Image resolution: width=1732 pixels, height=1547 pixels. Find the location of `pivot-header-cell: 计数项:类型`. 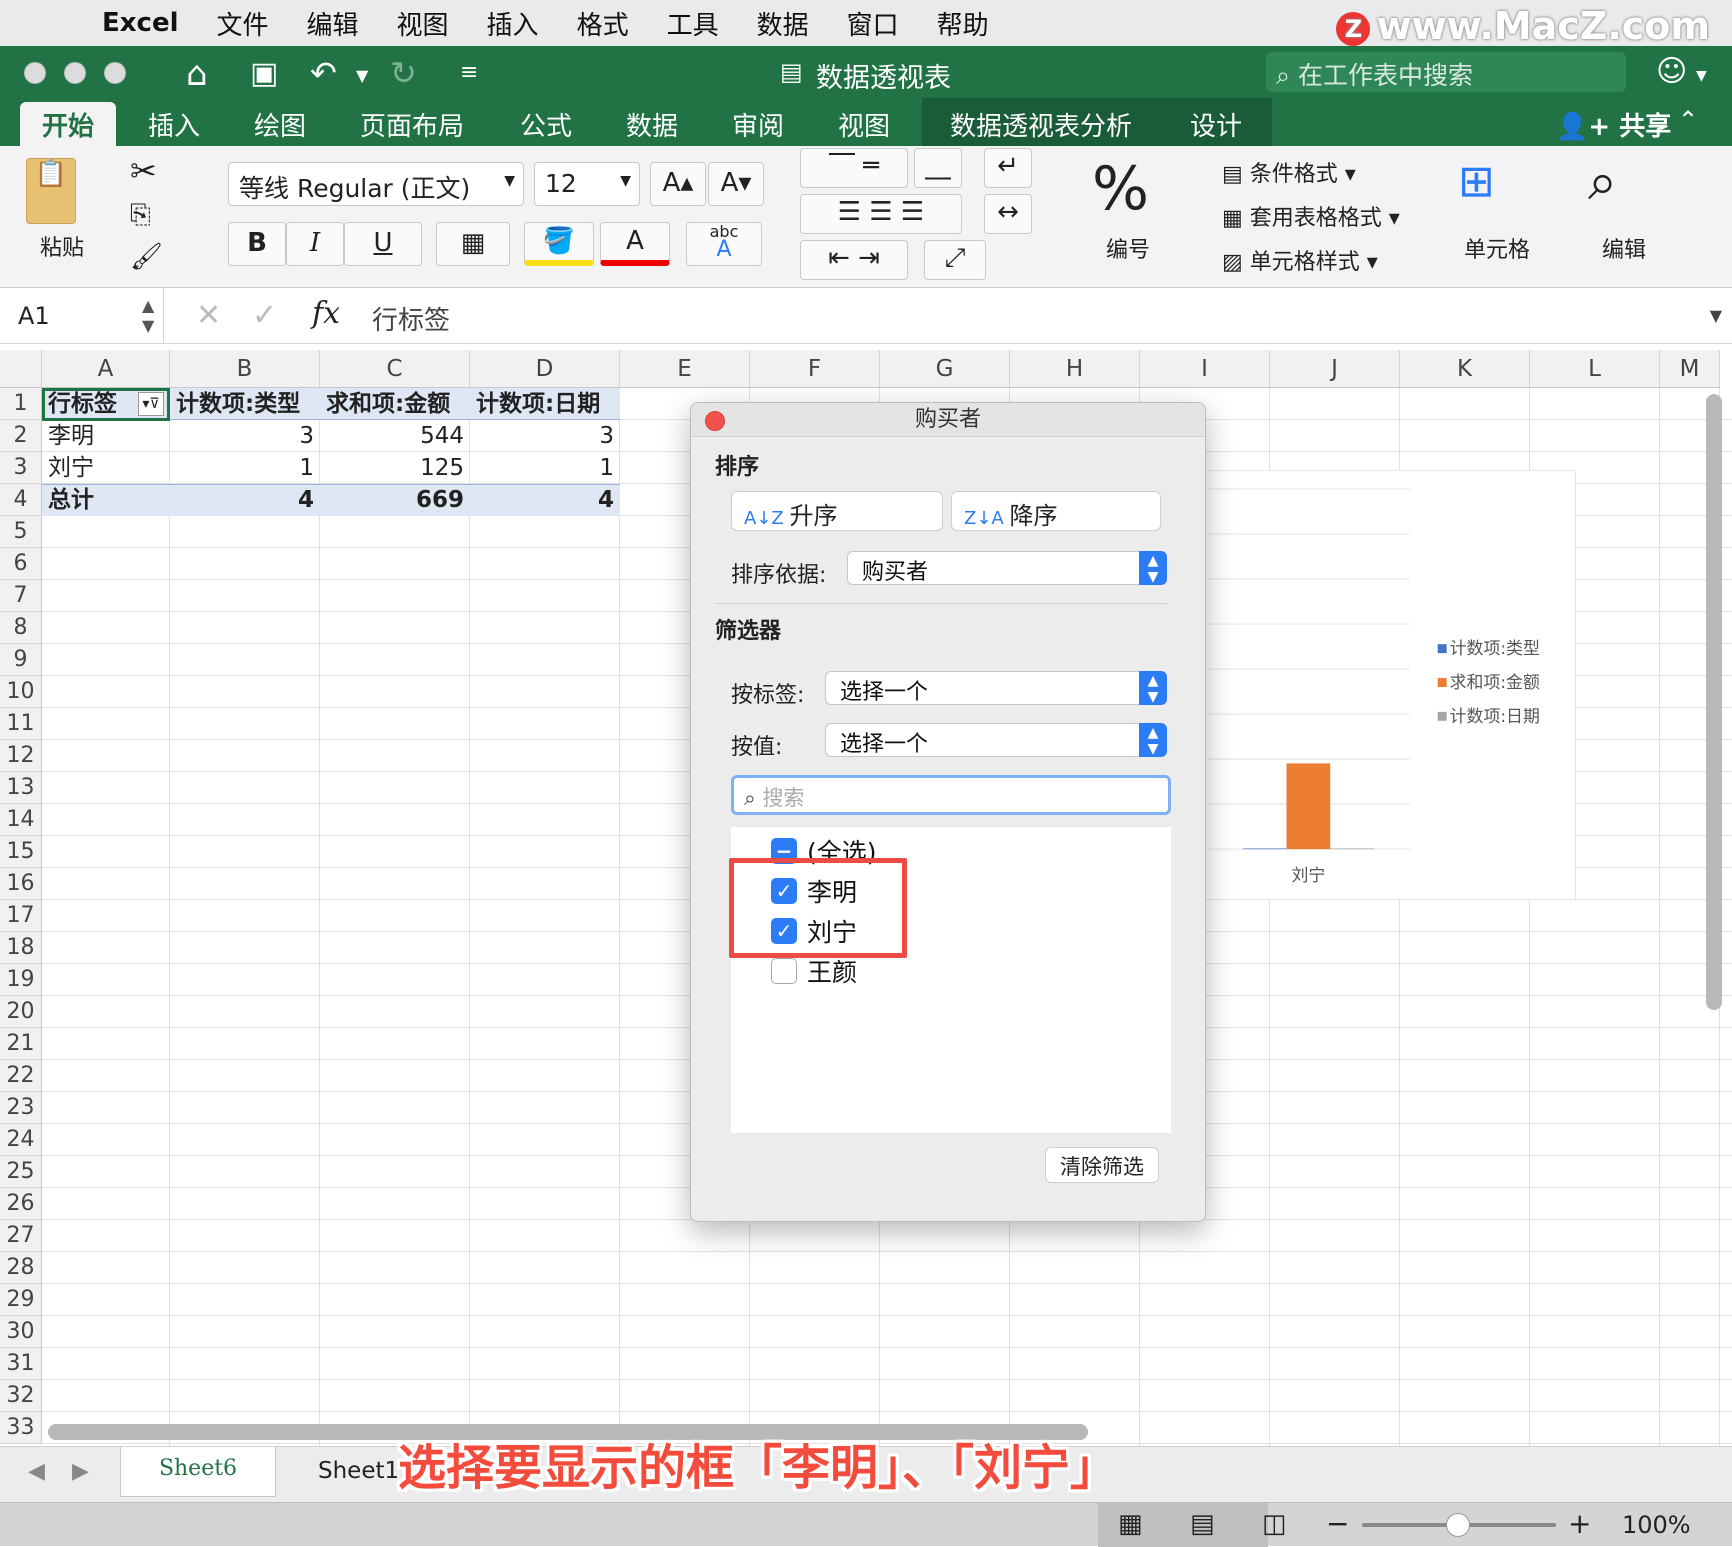

pivot-header-cell: 计数项:类型 is located at coordinates (245, 404).